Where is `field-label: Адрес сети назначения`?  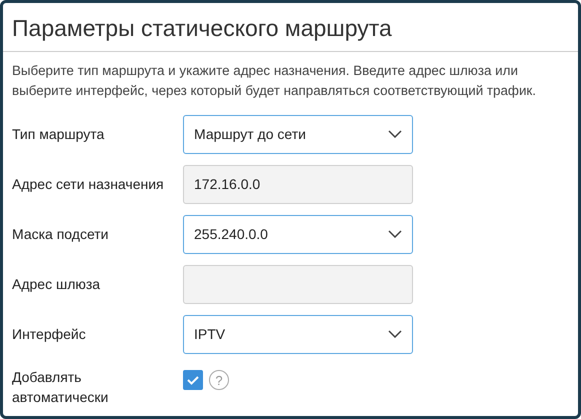 field-label: Адрес сети назначения is located at coordinates (88, 184).